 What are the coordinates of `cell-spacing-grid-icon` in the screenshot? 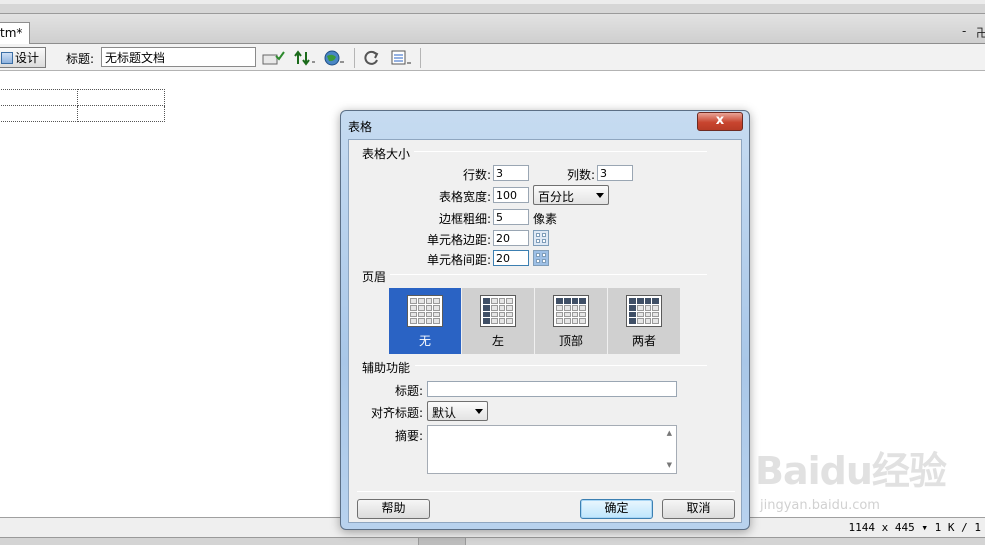 It's located at (541, 258).